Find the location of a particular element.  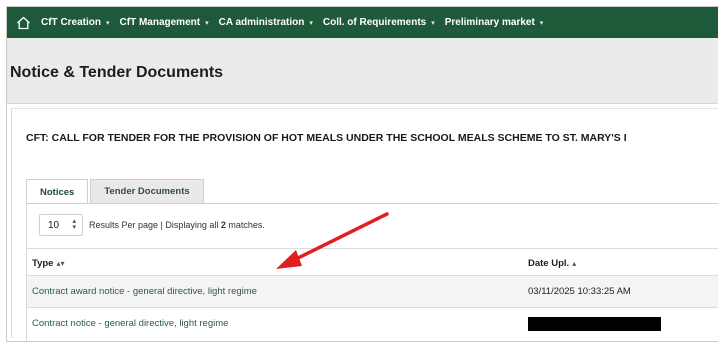

tab-notices: Notices is located at coordinates (57, 191).